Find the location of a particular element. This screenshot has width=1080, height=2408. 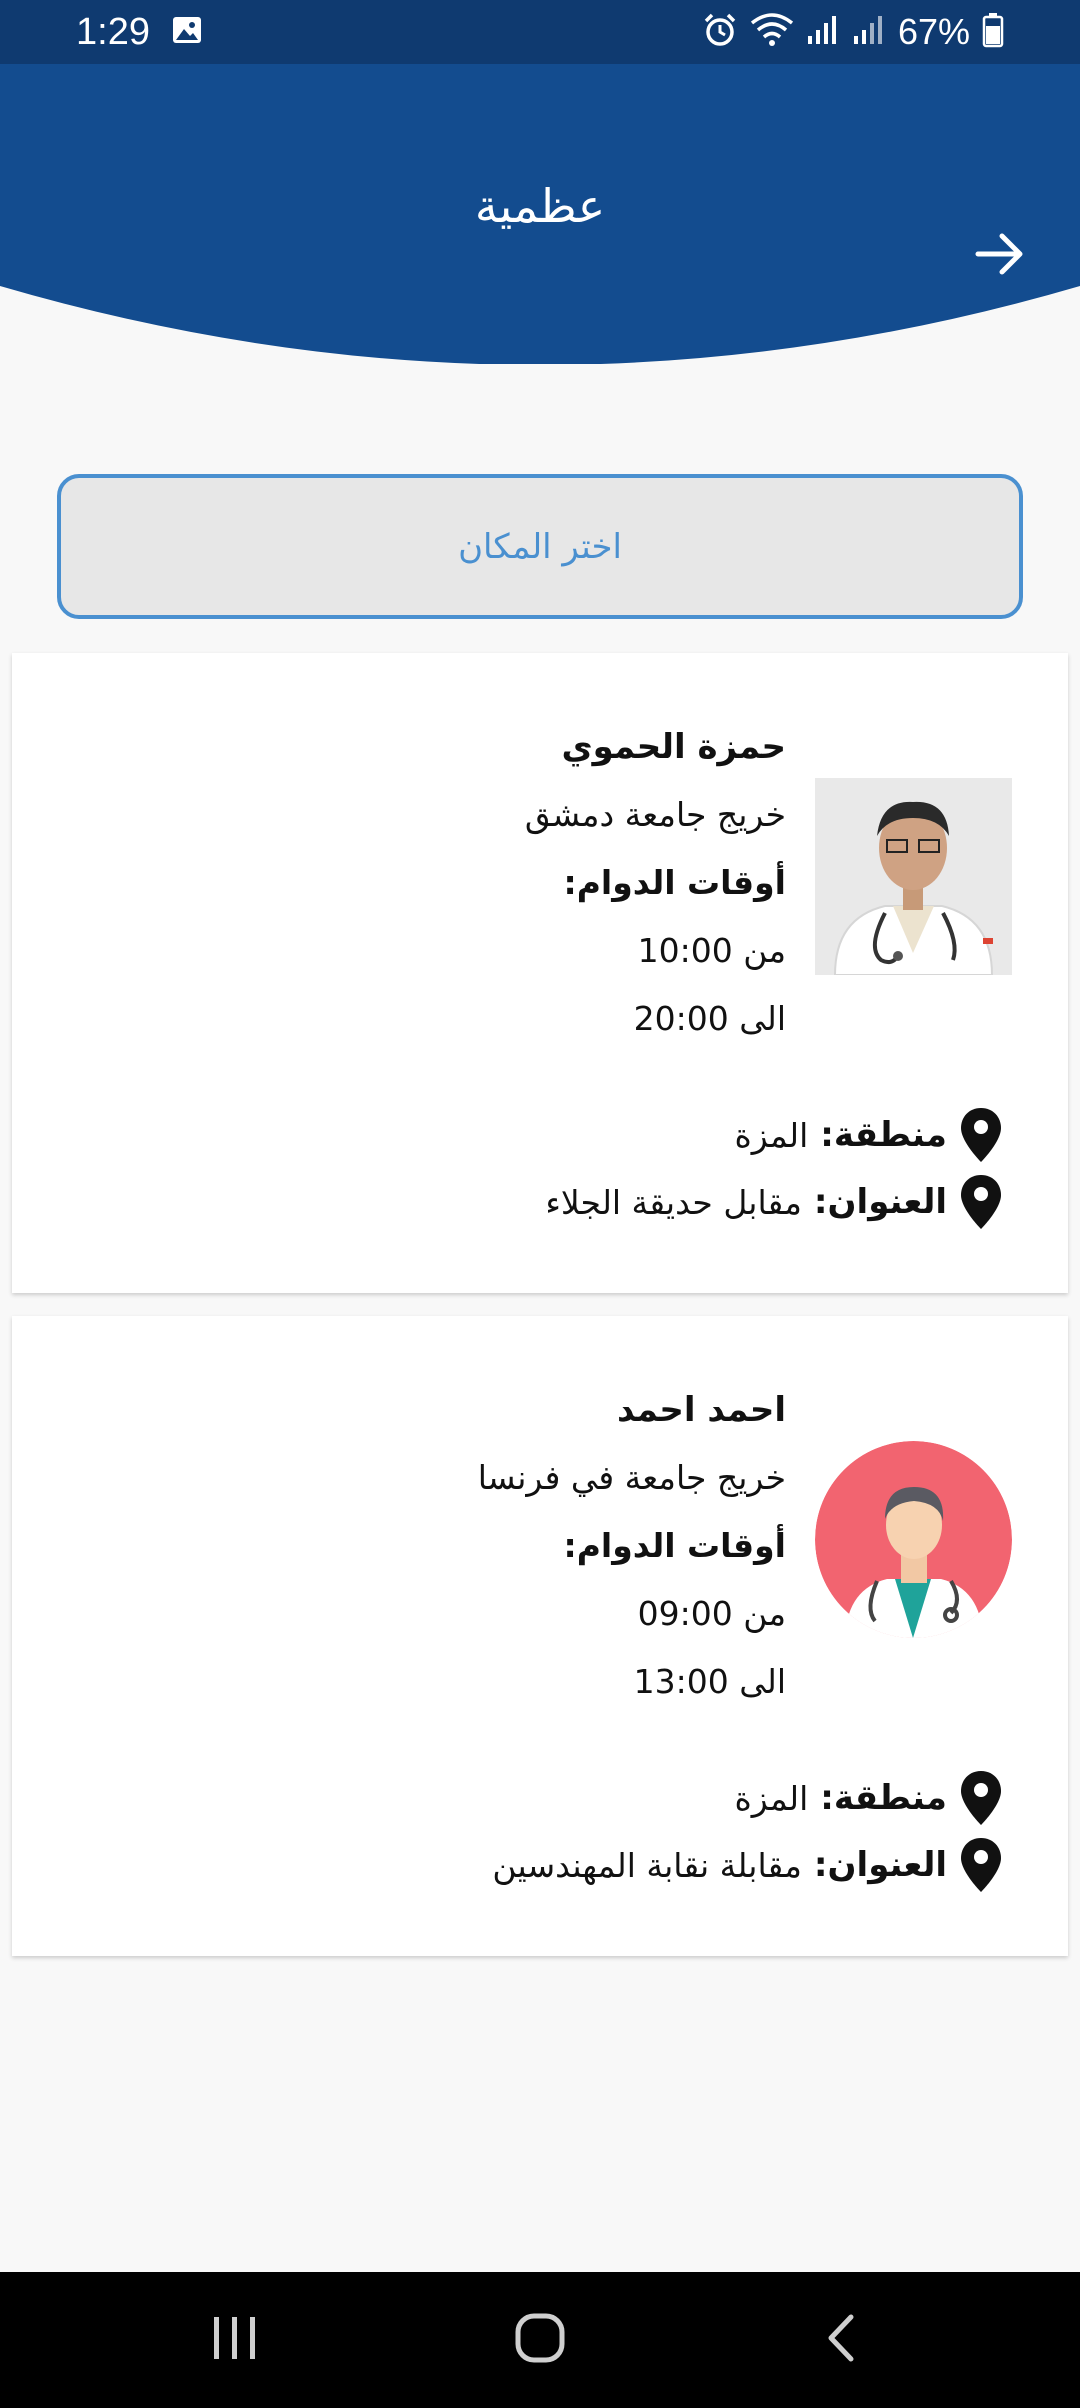

status-time: 1:29 is located at coordinates (113, 31).